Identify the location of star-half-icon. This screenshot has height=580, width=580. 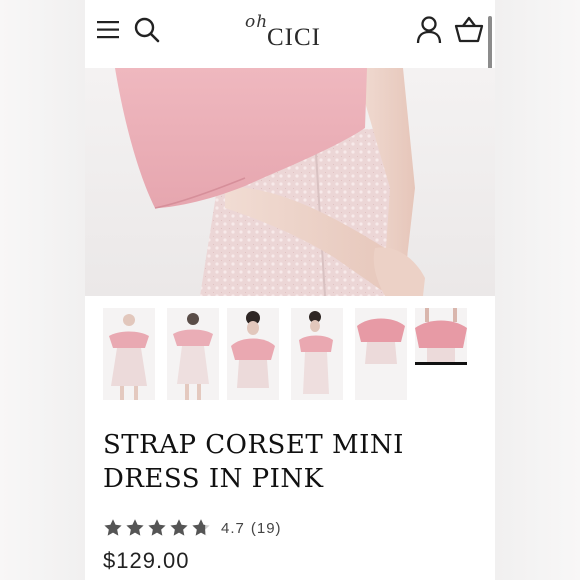
(201, 527).